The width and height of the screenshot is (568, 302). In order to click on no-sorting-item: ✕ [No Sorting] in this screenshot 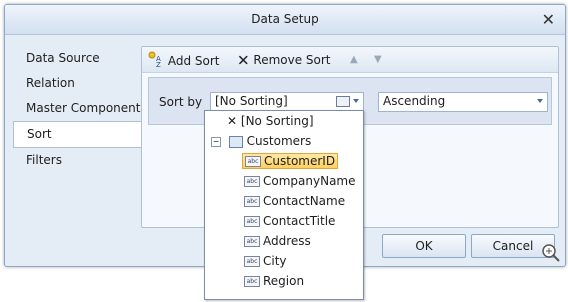, I will do `click(270, 121)`.